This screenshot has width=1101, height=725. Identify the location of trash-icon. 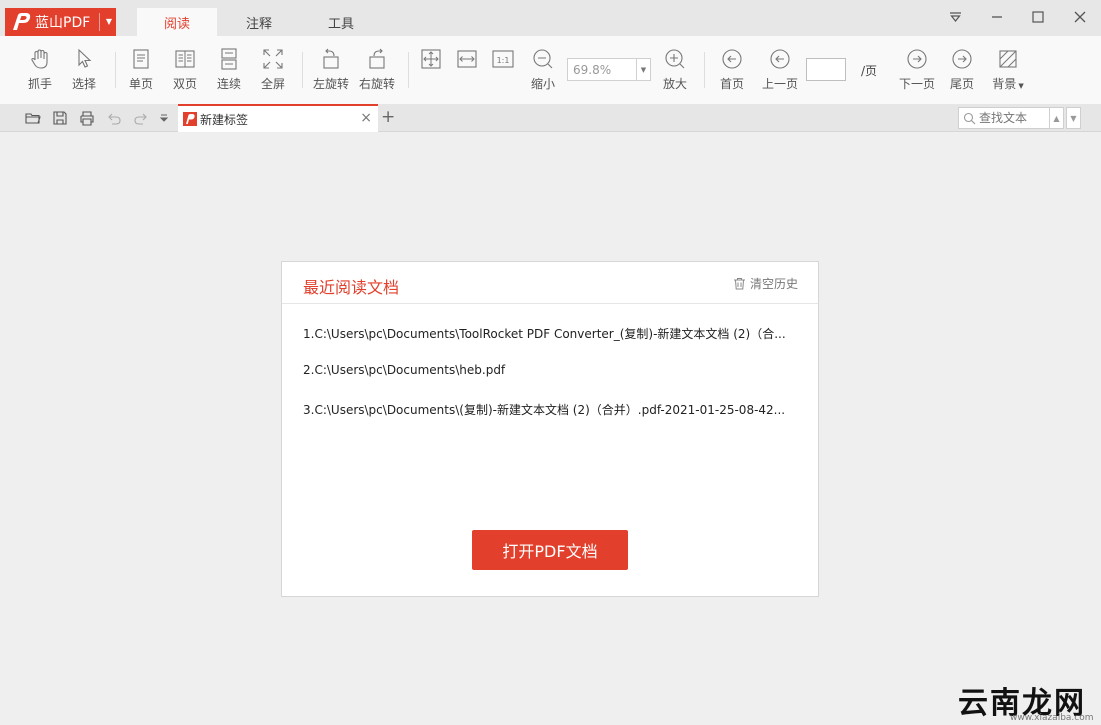
(739, 284).